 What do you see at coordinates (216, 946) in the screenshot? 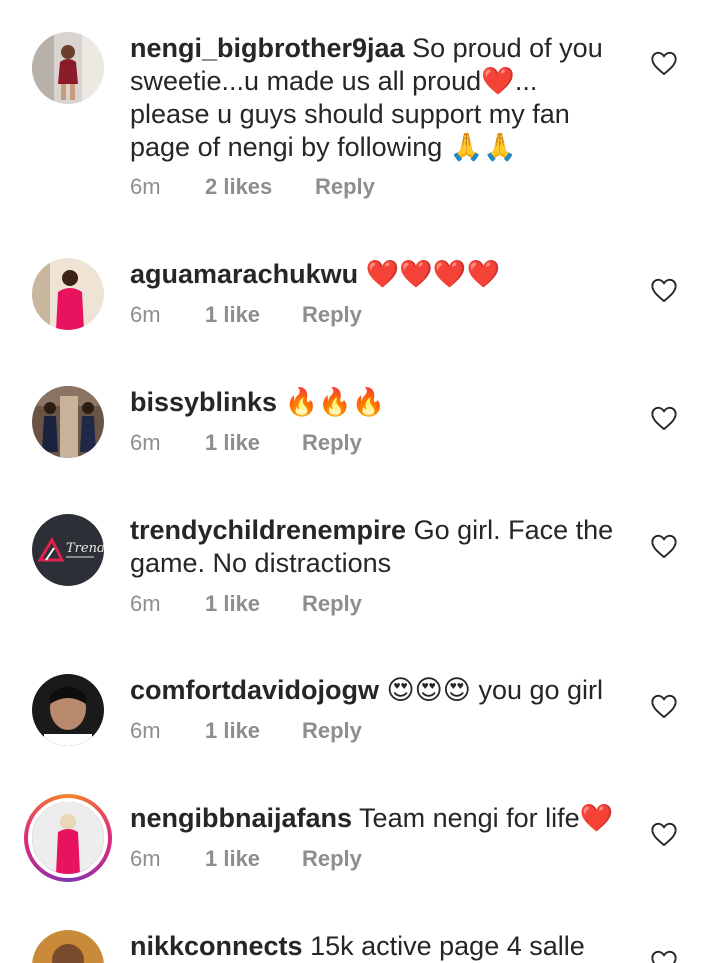
I see `comment-username: nikkconnects` at bounding box center [216, 946].